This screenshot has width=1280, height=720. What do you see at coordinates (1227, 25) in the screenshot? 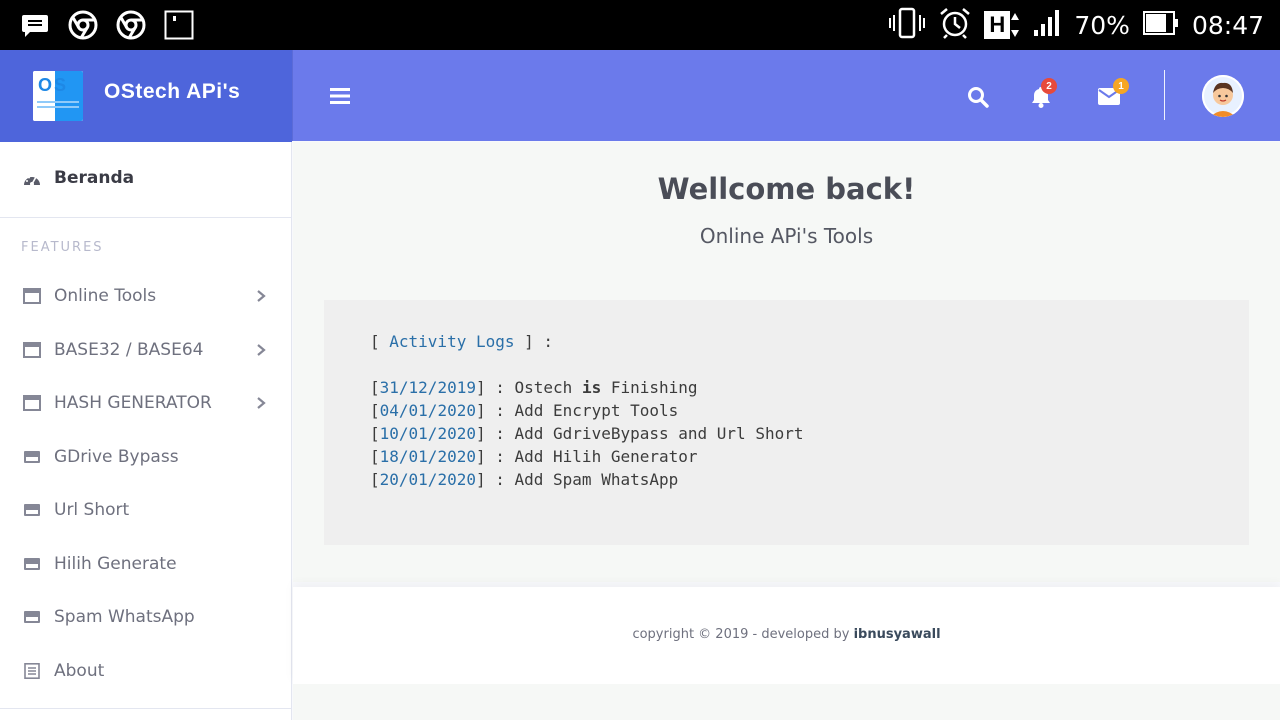
I see `clock: 08:47` at bounding box center [1227, 25].